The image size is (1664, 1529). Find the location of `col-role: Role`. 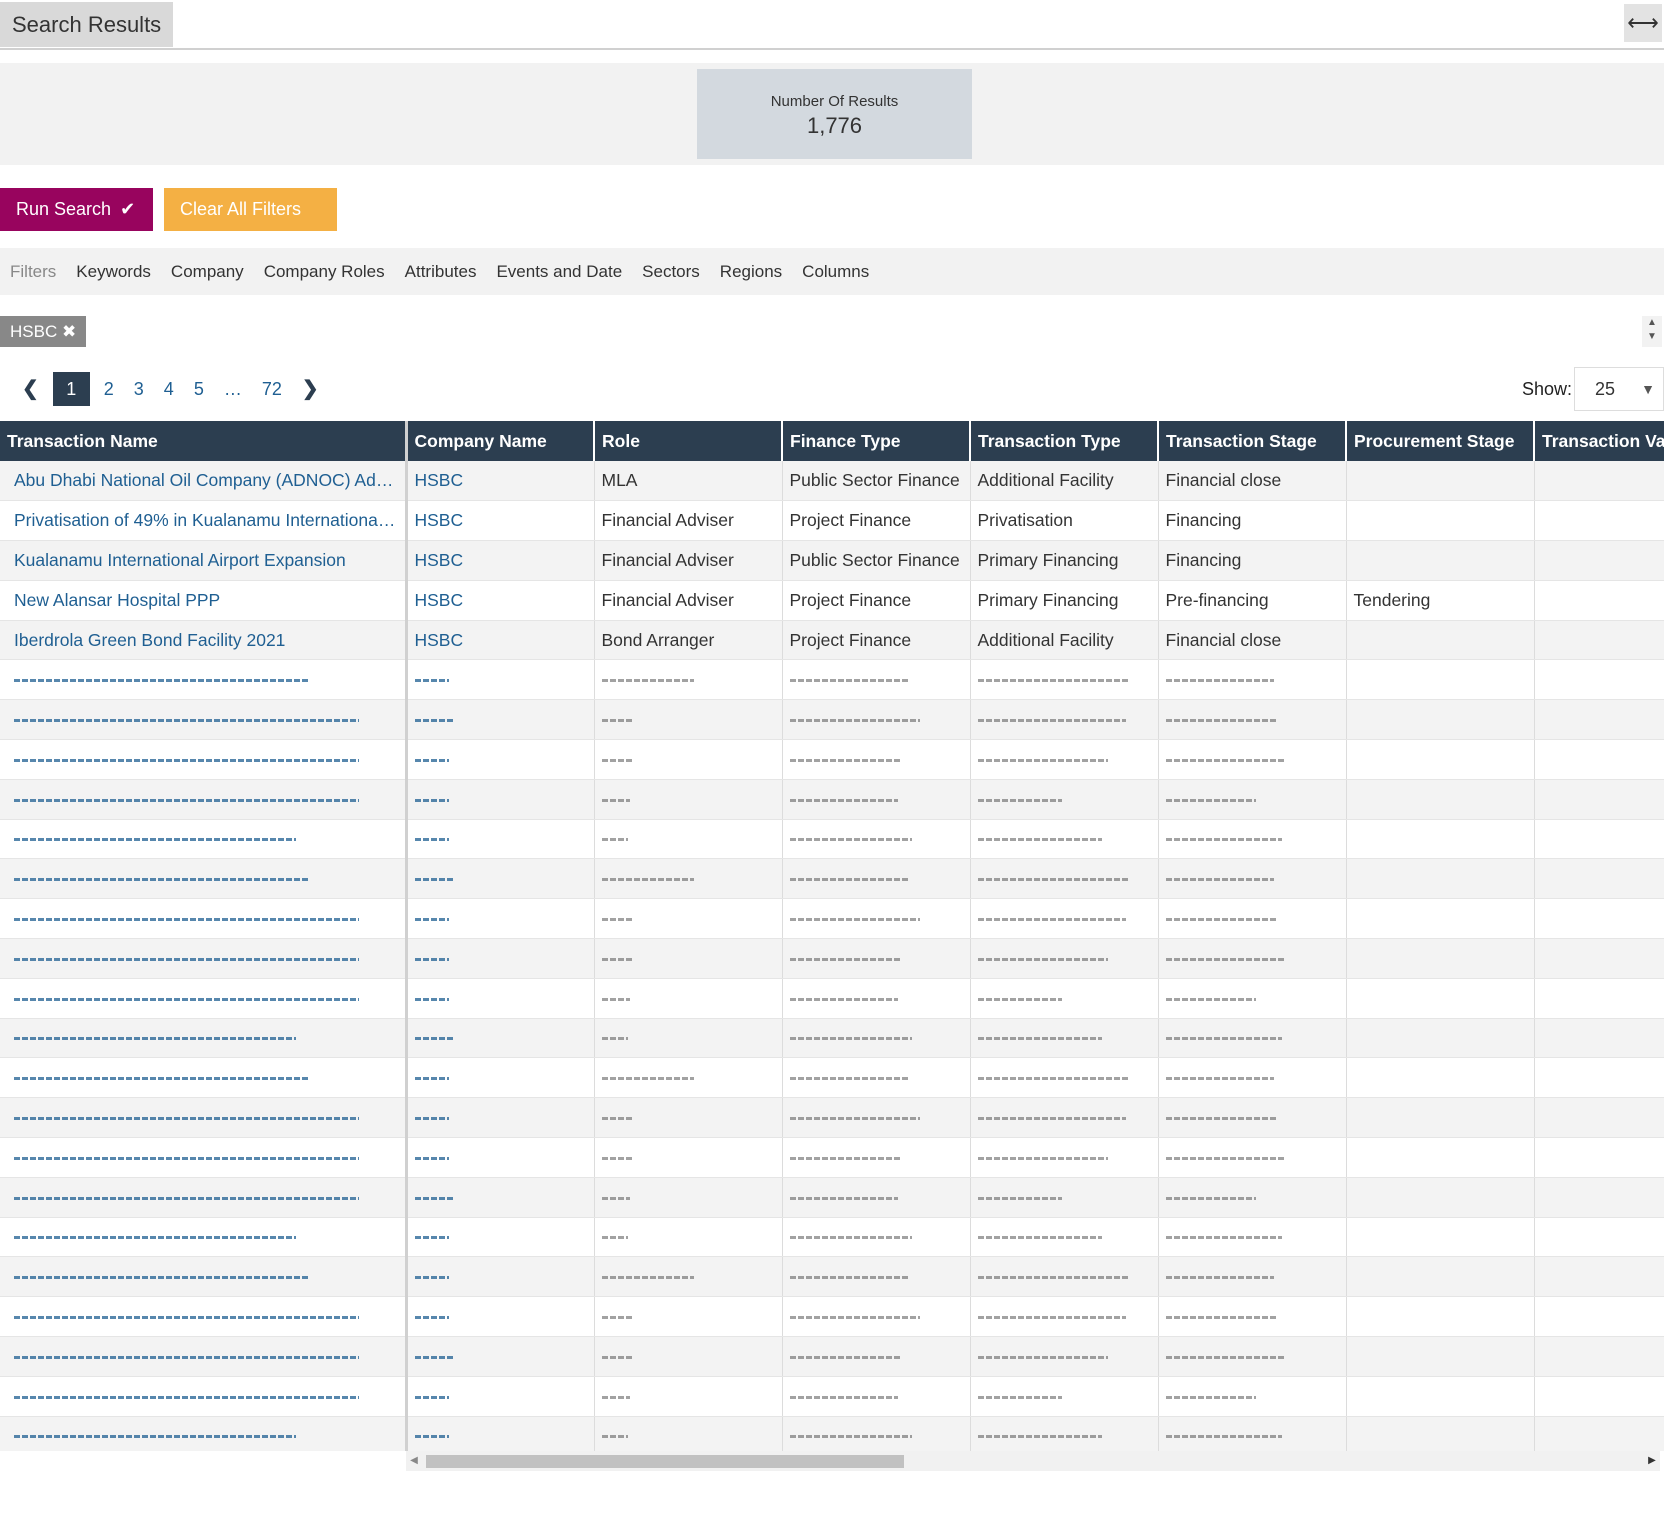

col-role: Role is located at coordinates (688, 441).